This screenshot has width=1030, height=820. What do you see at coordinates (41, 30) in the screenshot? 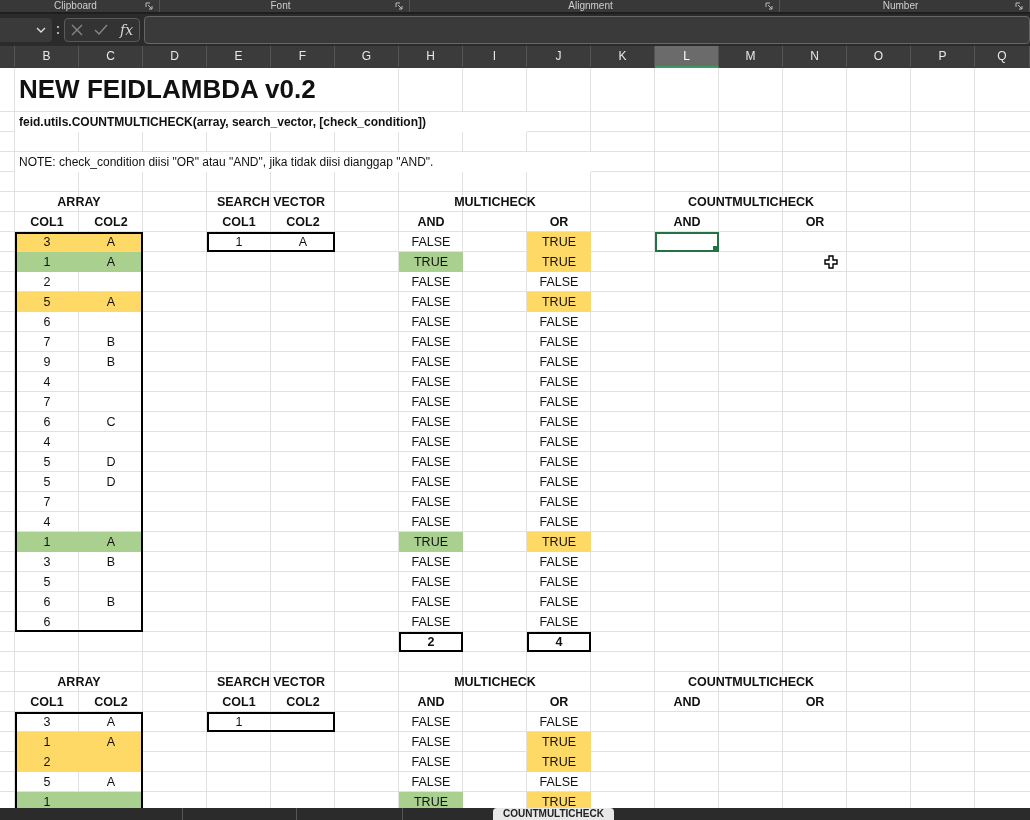
I see `caret-icon` at bounding box center [41, 30].